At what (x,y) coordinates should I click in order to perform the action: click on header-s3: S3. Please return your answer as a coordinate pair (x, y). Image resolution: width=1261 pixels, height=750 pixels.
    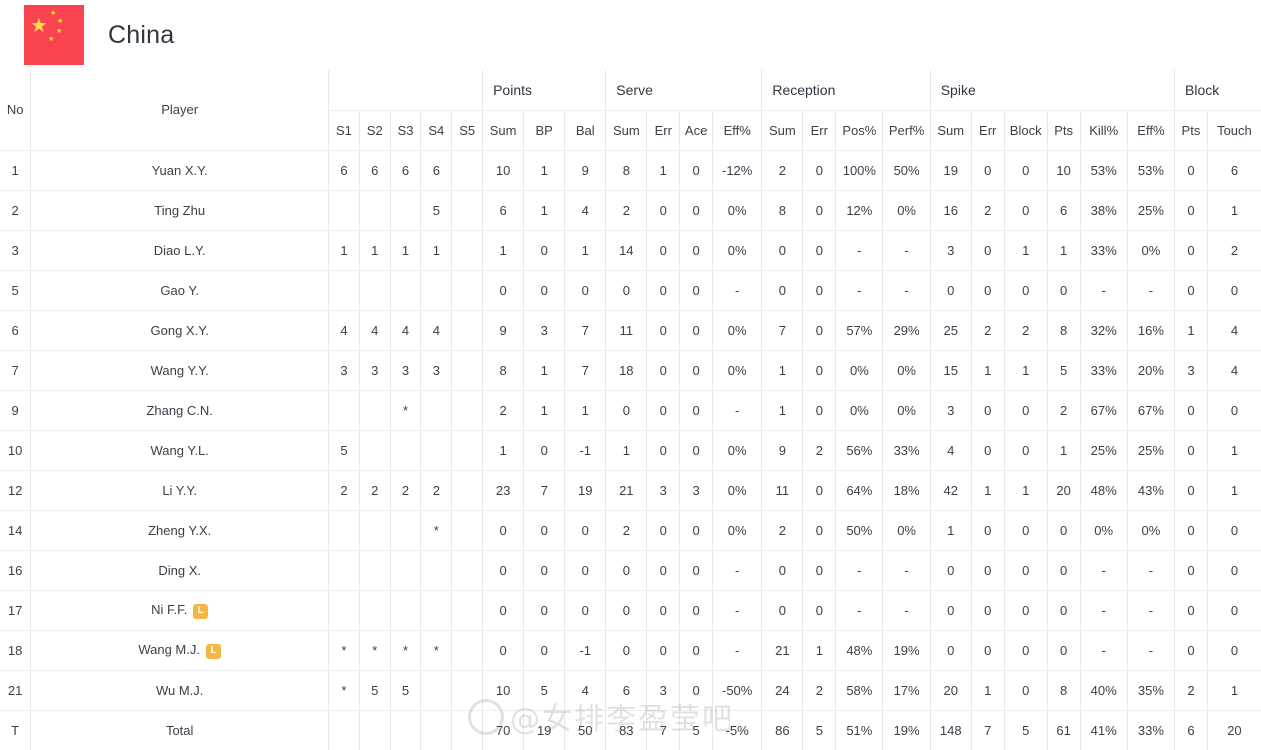
    Looking at the image, I should click on (406, 130).